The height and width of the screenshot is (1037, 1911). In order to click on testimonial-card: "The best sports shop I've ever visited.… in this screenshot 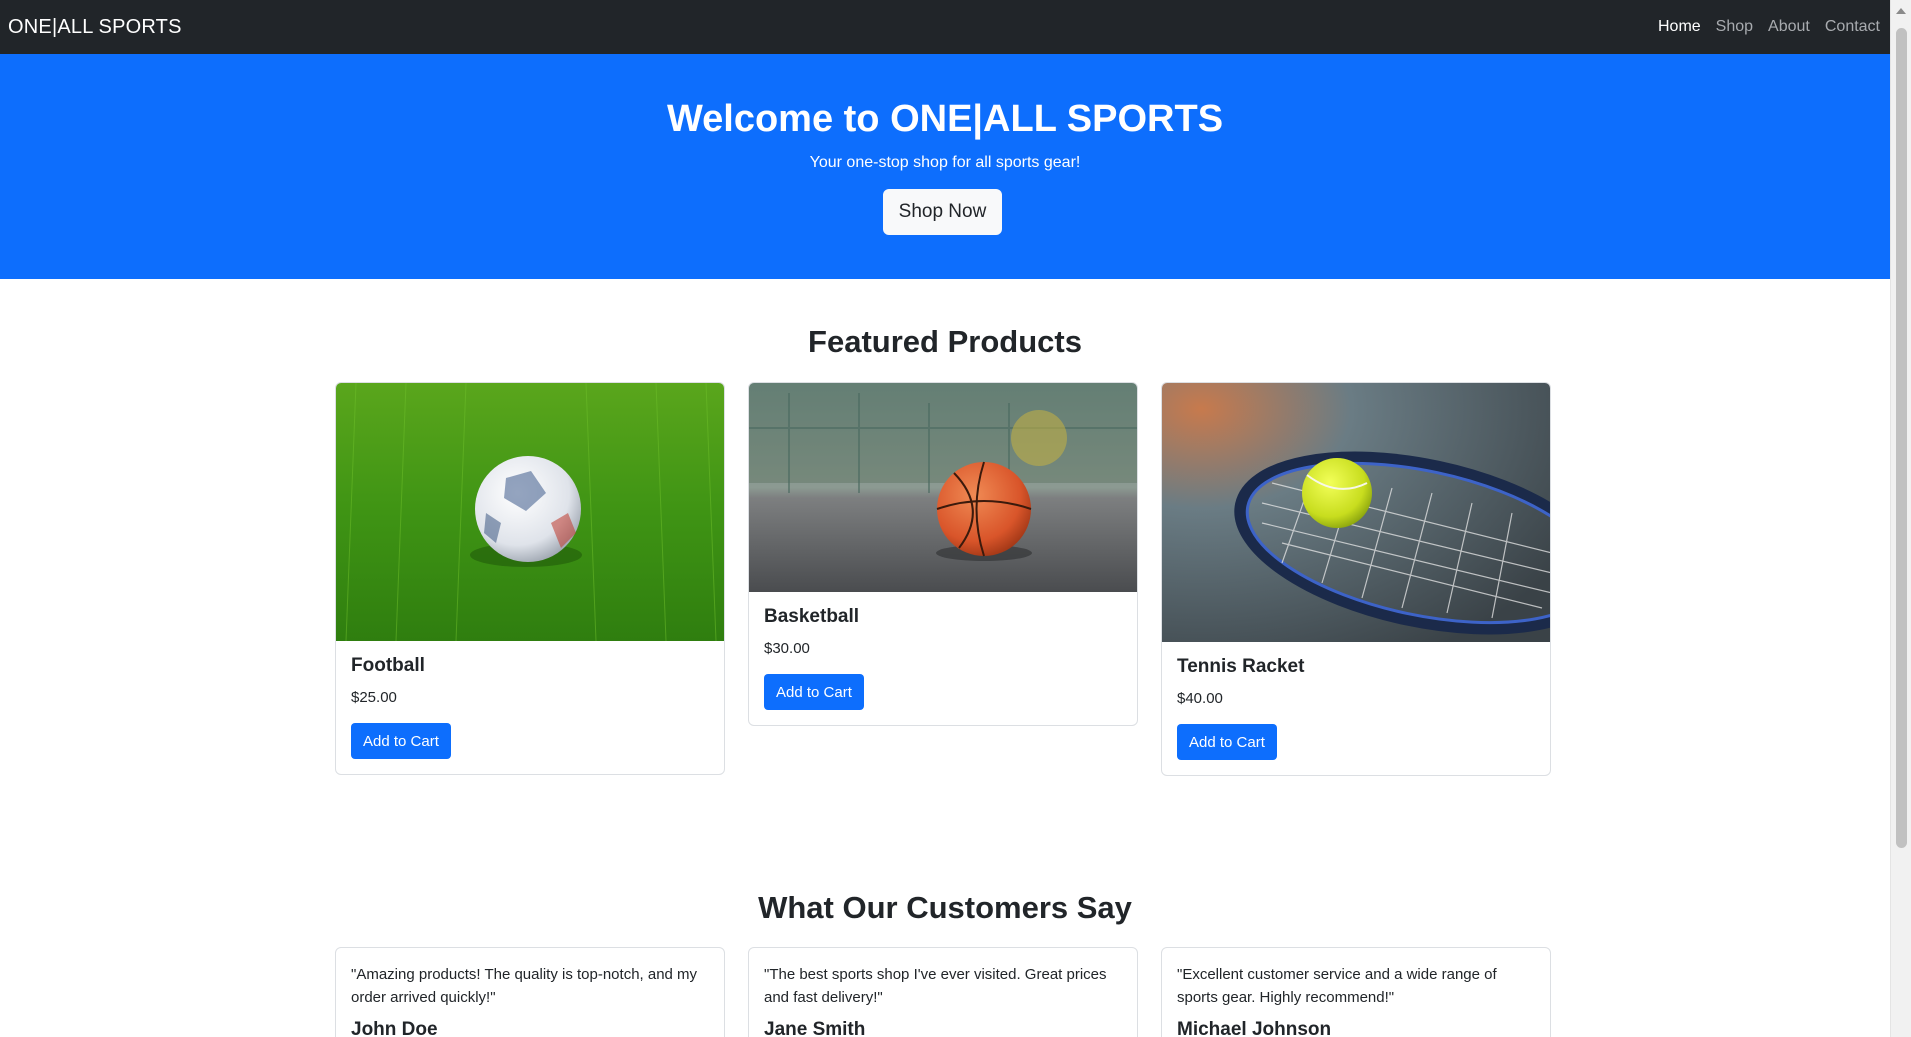, I will do `click(943, 992)`.